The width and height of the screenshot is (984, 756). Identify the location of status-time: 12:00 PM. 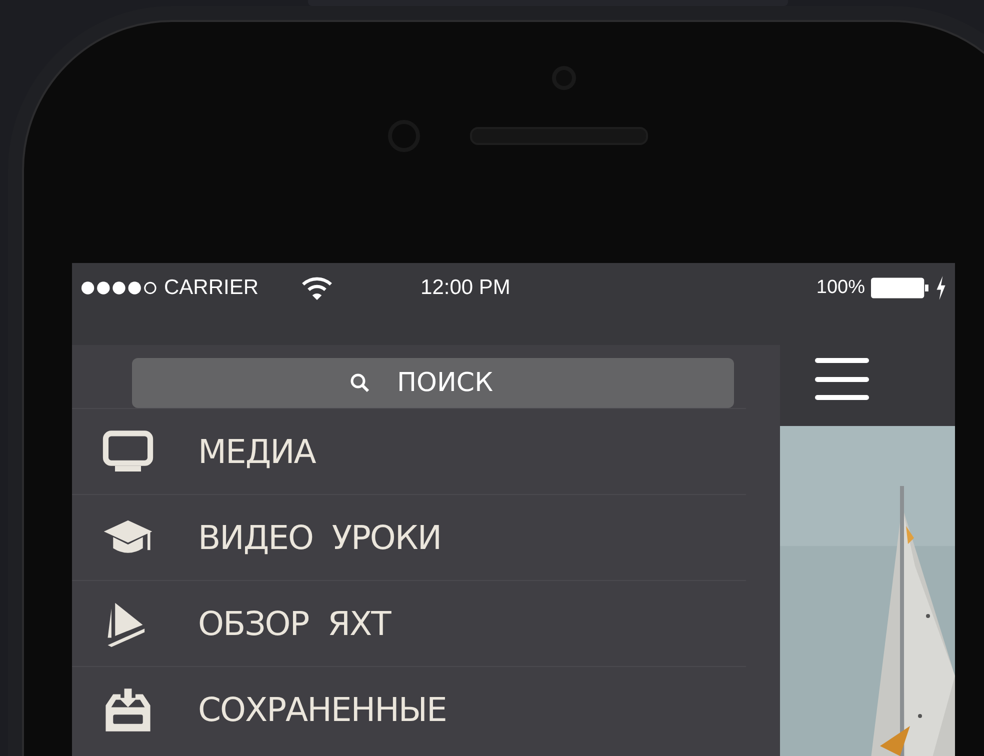
(465, 288).